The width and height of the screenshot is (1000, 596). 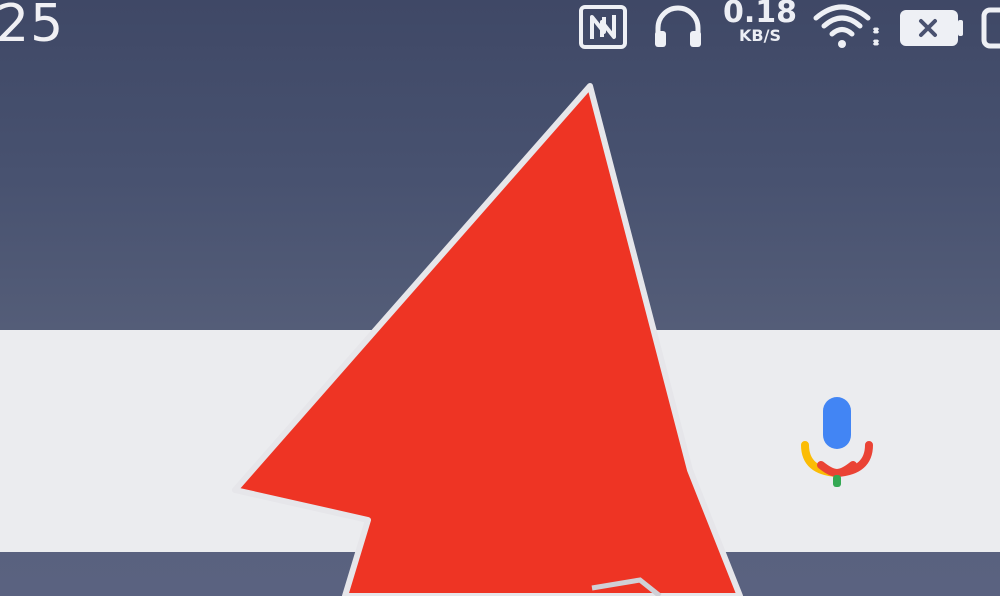 I want to click on status-bar: 25 0.18 KB/S, so click(x=500, y=30).